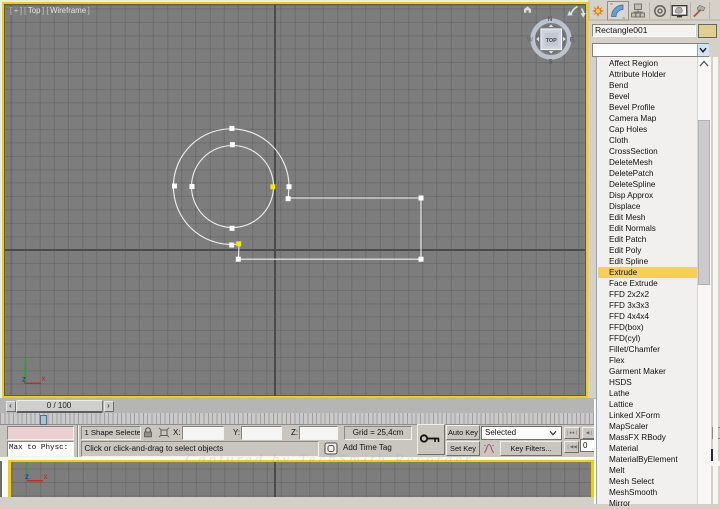  Describe the element at coordinates (550, 62) in the screenshot. I see `svg-text: S` at that location.